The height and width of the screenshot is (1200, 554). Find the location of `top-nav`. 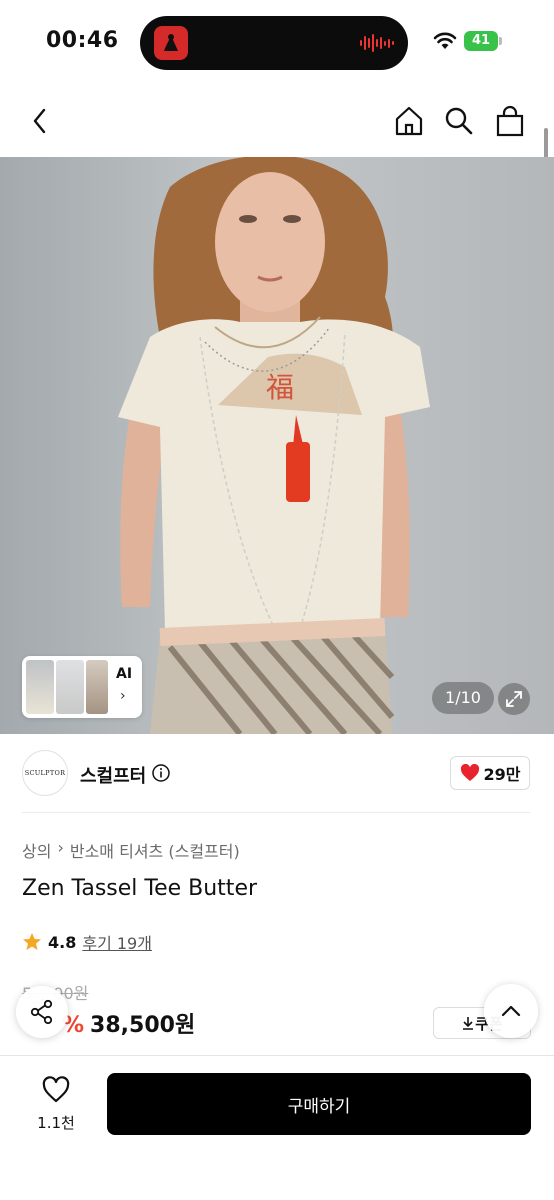

top-nav is located at coordinates (277, 121).